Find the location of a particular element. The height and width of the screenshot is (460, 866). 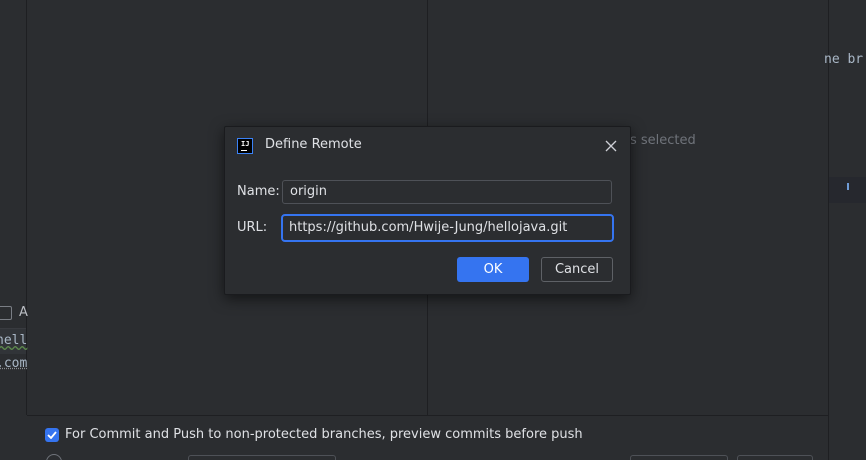

left-code-line: hell is located at coordinates (14, 340).